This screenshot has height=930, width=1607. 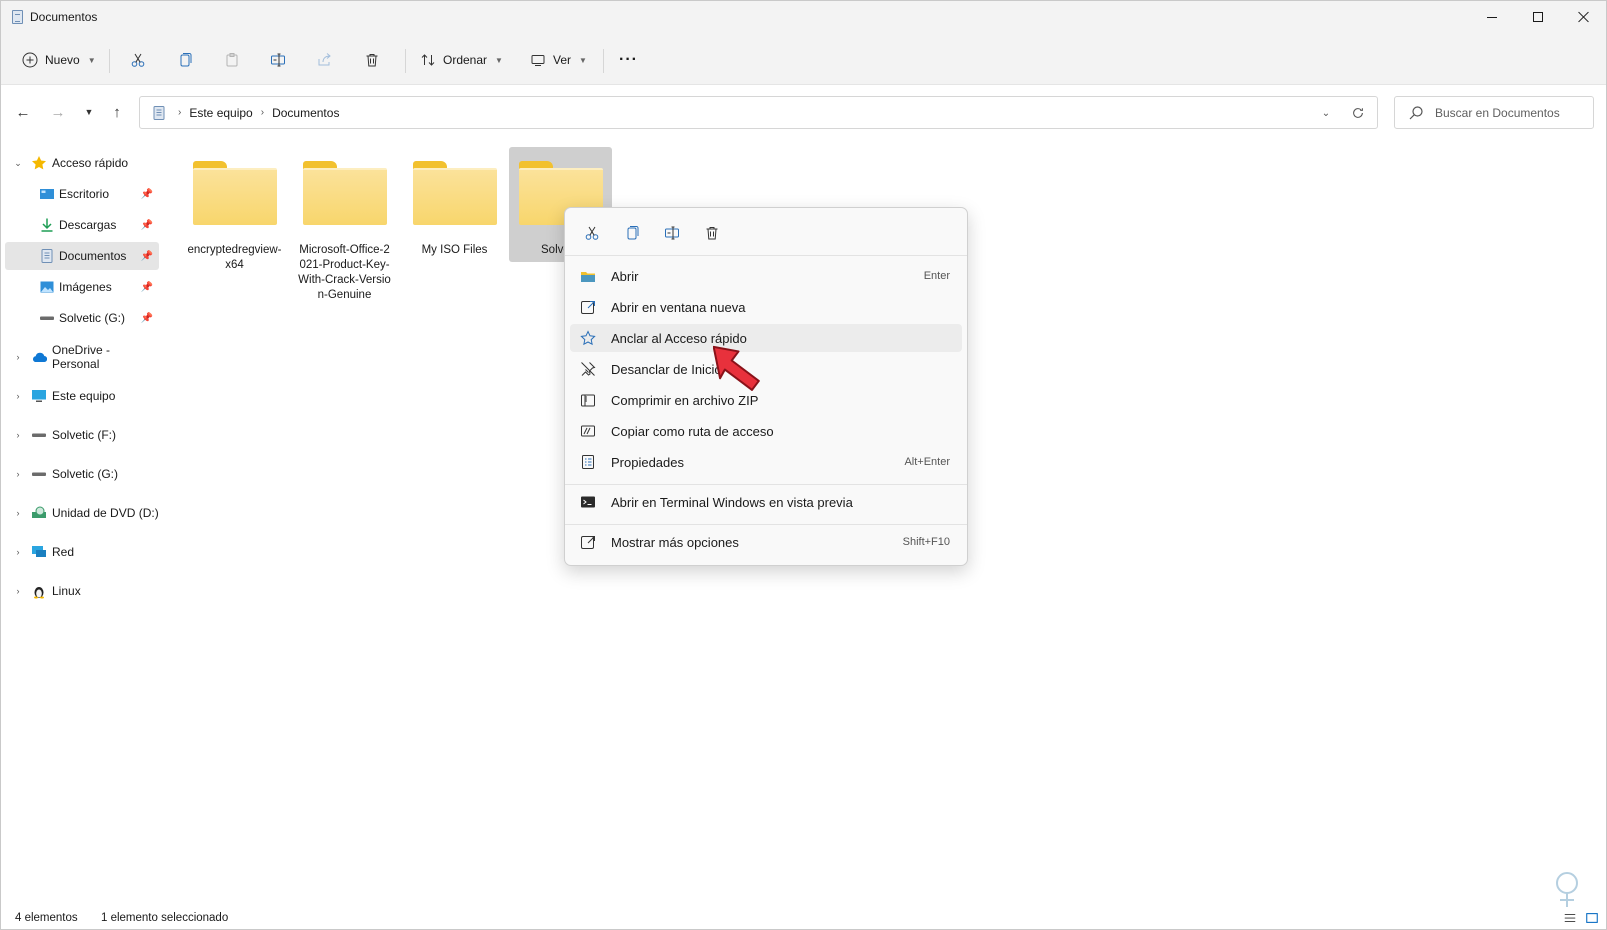 I want to click on recent-locations-button: ▼, so click(x=89, y=112).